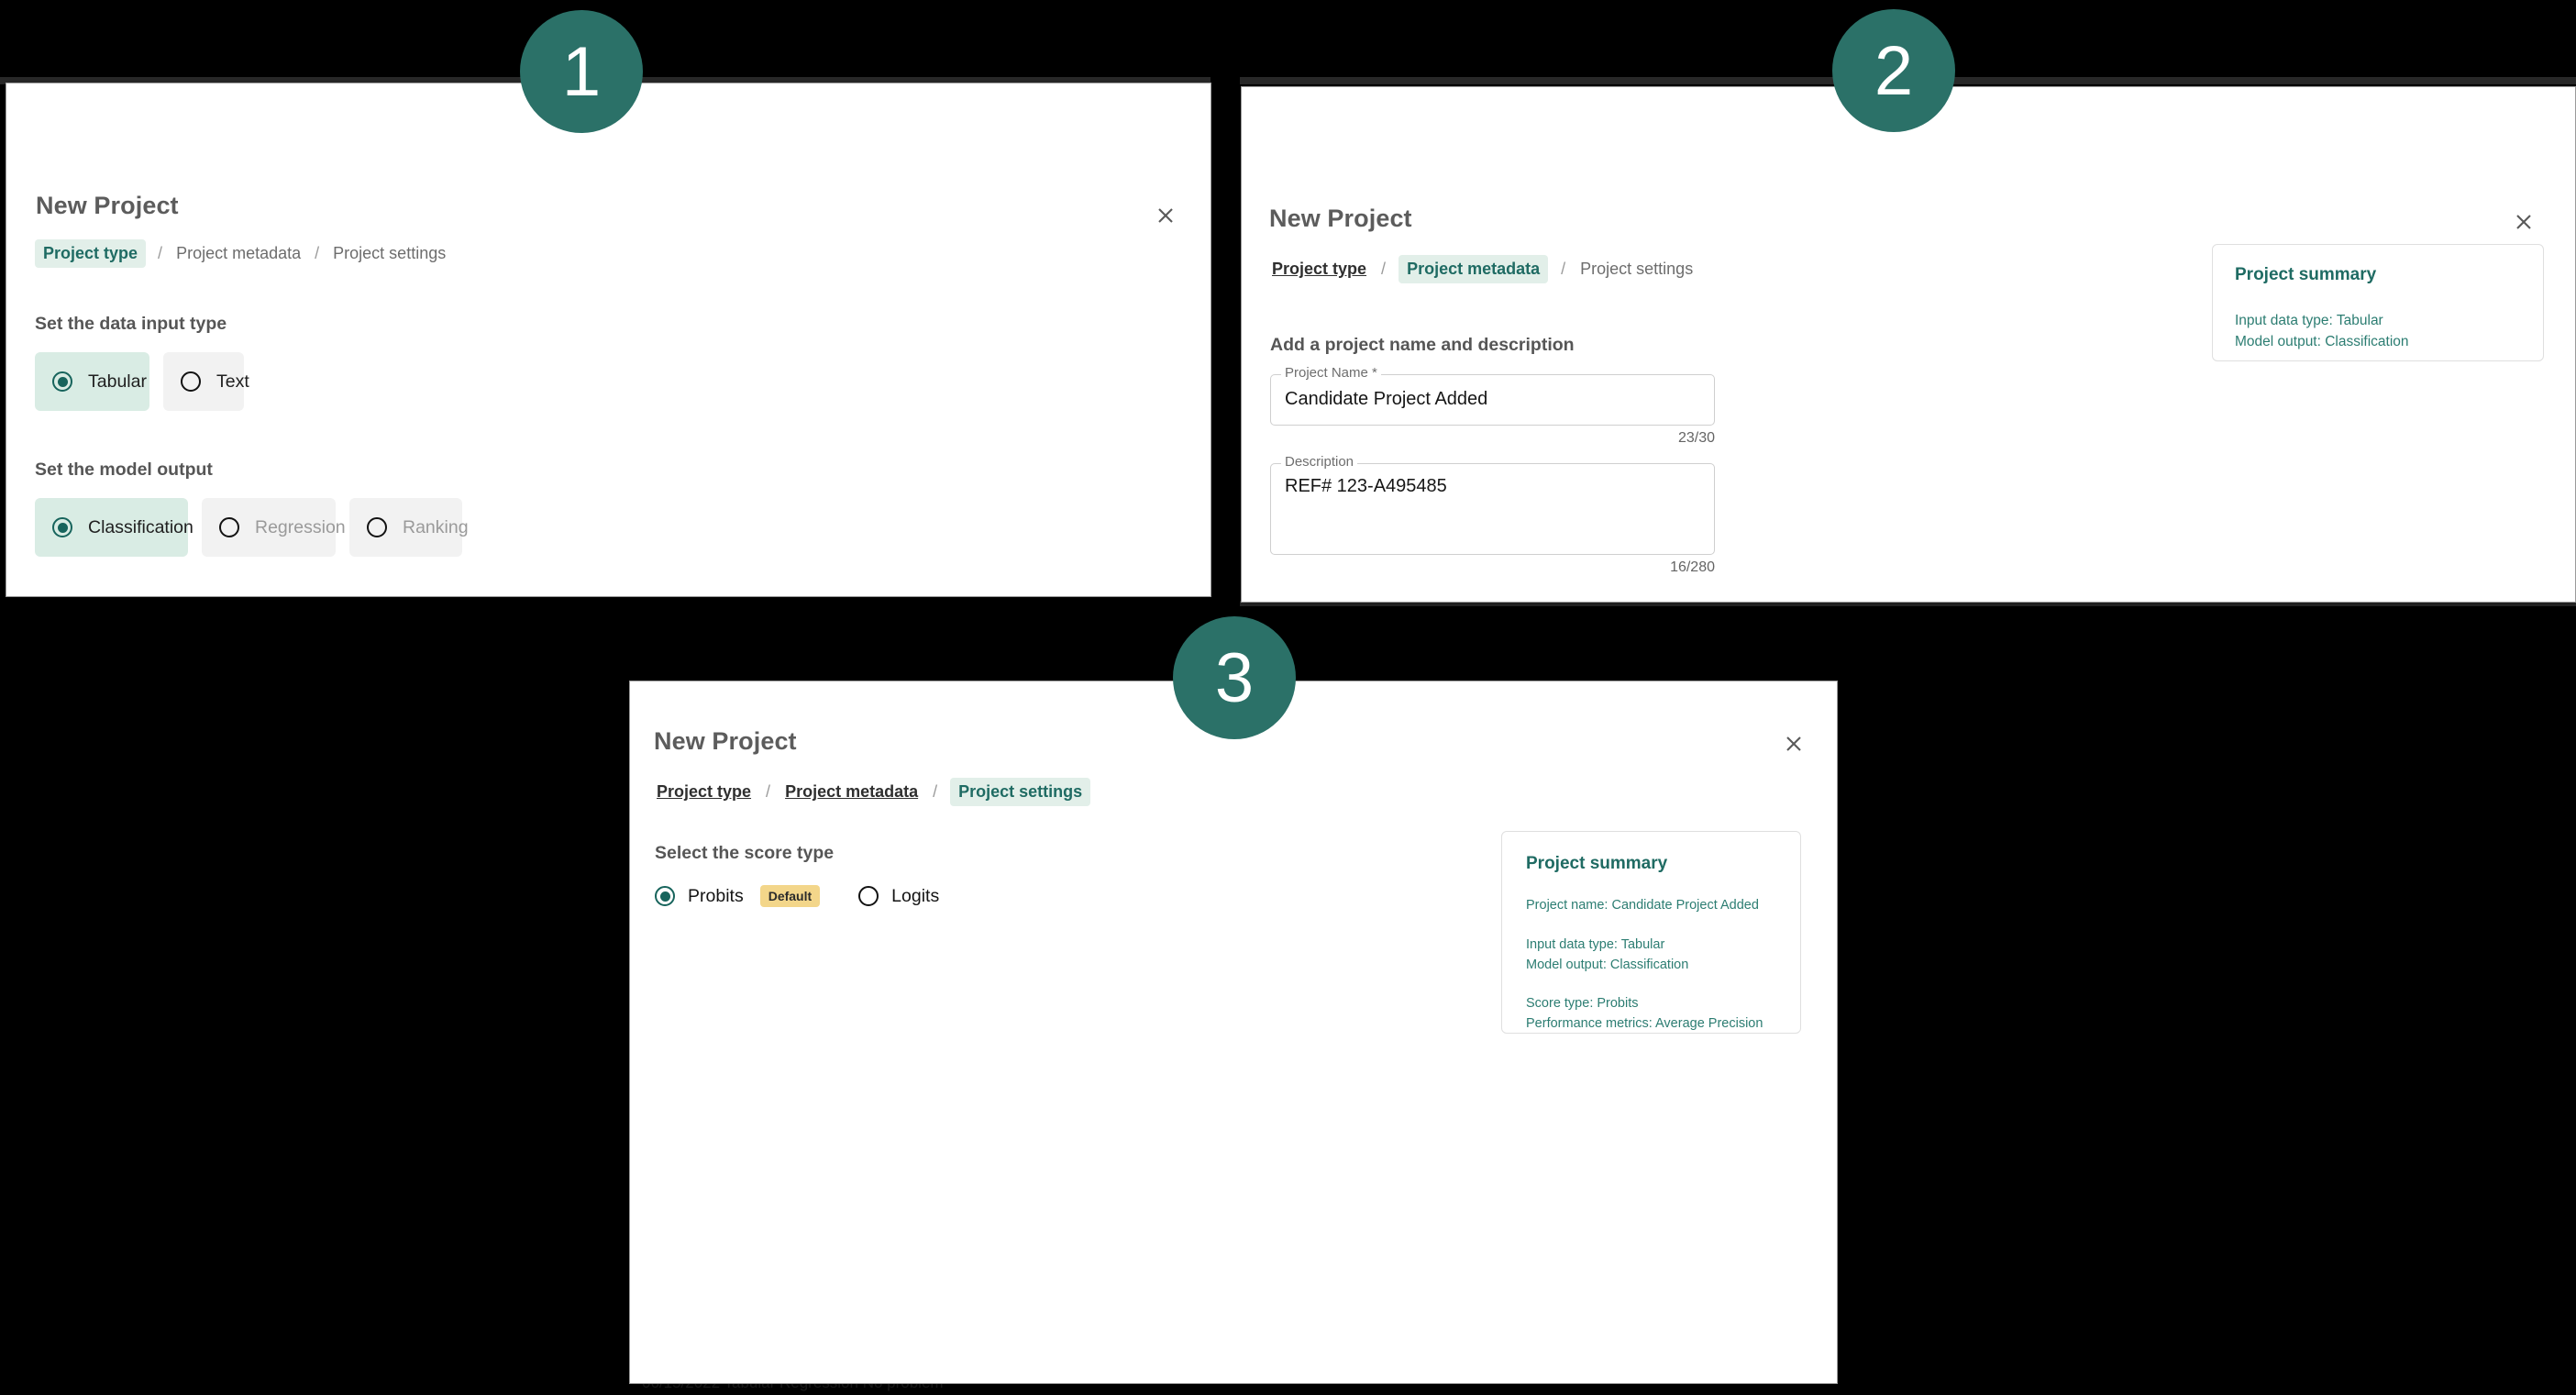  Describe the element at coordinates (1319, 462) in the screenshot. I see `description-legend: Description` at that location.